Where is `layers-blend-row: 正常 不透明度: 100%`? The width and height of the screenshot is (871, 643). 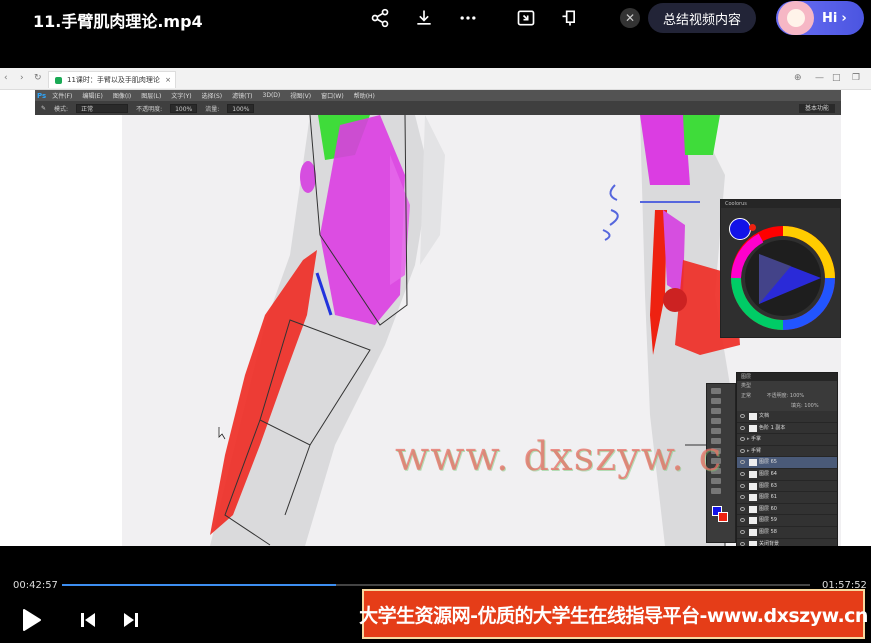 layers-blend-row: 正常 不透明度: 100% is located at coordinates (787, 396).